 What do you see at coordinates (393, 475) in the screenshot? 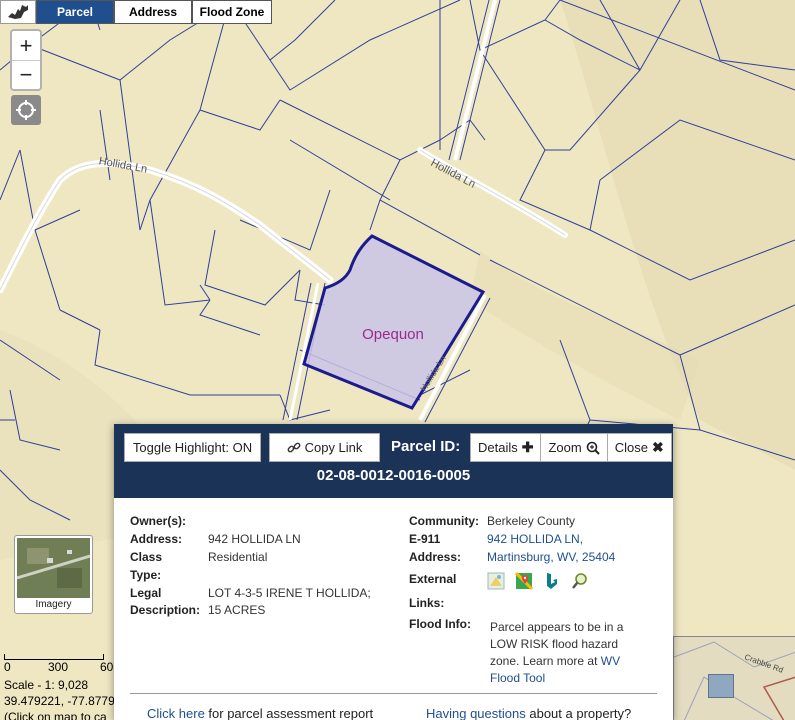
I see `parcel-id-value: 02-08-0012-0016-0005` at bounding box center [393, 475].